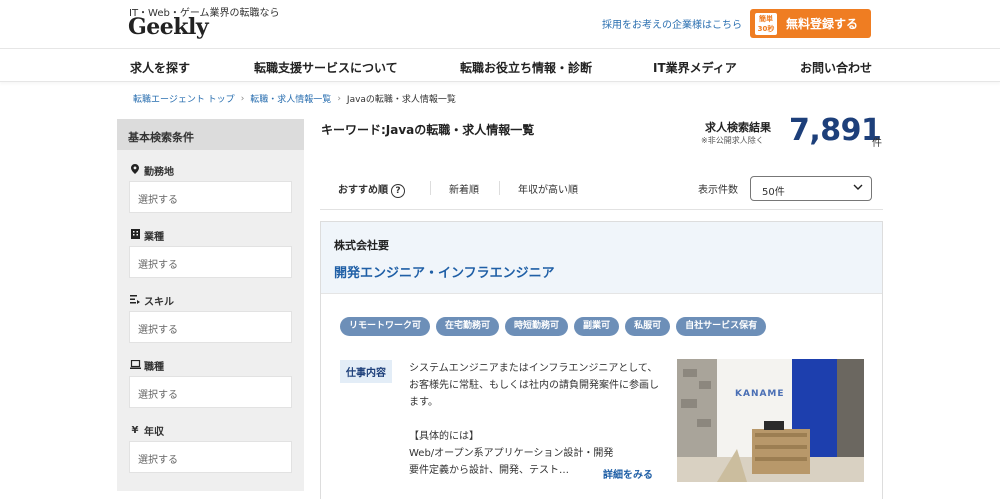 The image size is (1000, 499). Describe the element at coordinates (135, 430) in the screenshot. I see `yen-icon: ¥` at that location.